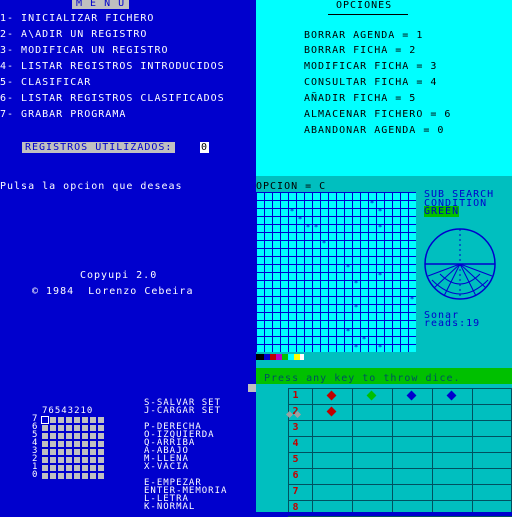 This screenshot has width=512, height=517. What do you see at coordinates (377, 114) in the screenshot?
I see `opcion-item-6: ALMACENAR FICHERO = 6` at bounding box center [377, 114].